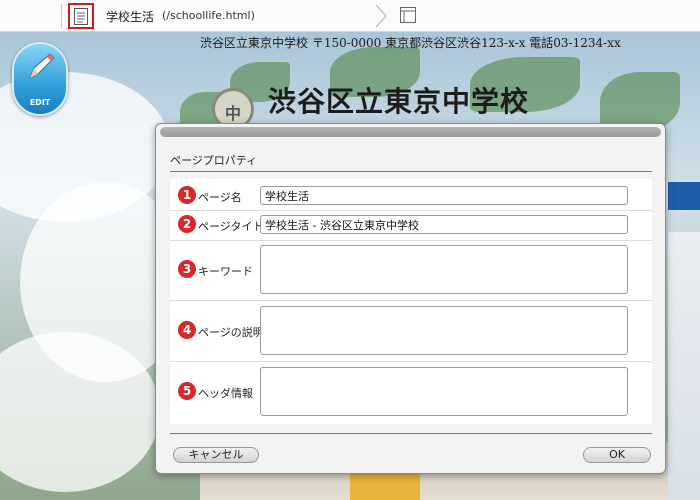  Describe the element at coordinates (444, 195) in the screenshot. I see `page-name-input` at that location.